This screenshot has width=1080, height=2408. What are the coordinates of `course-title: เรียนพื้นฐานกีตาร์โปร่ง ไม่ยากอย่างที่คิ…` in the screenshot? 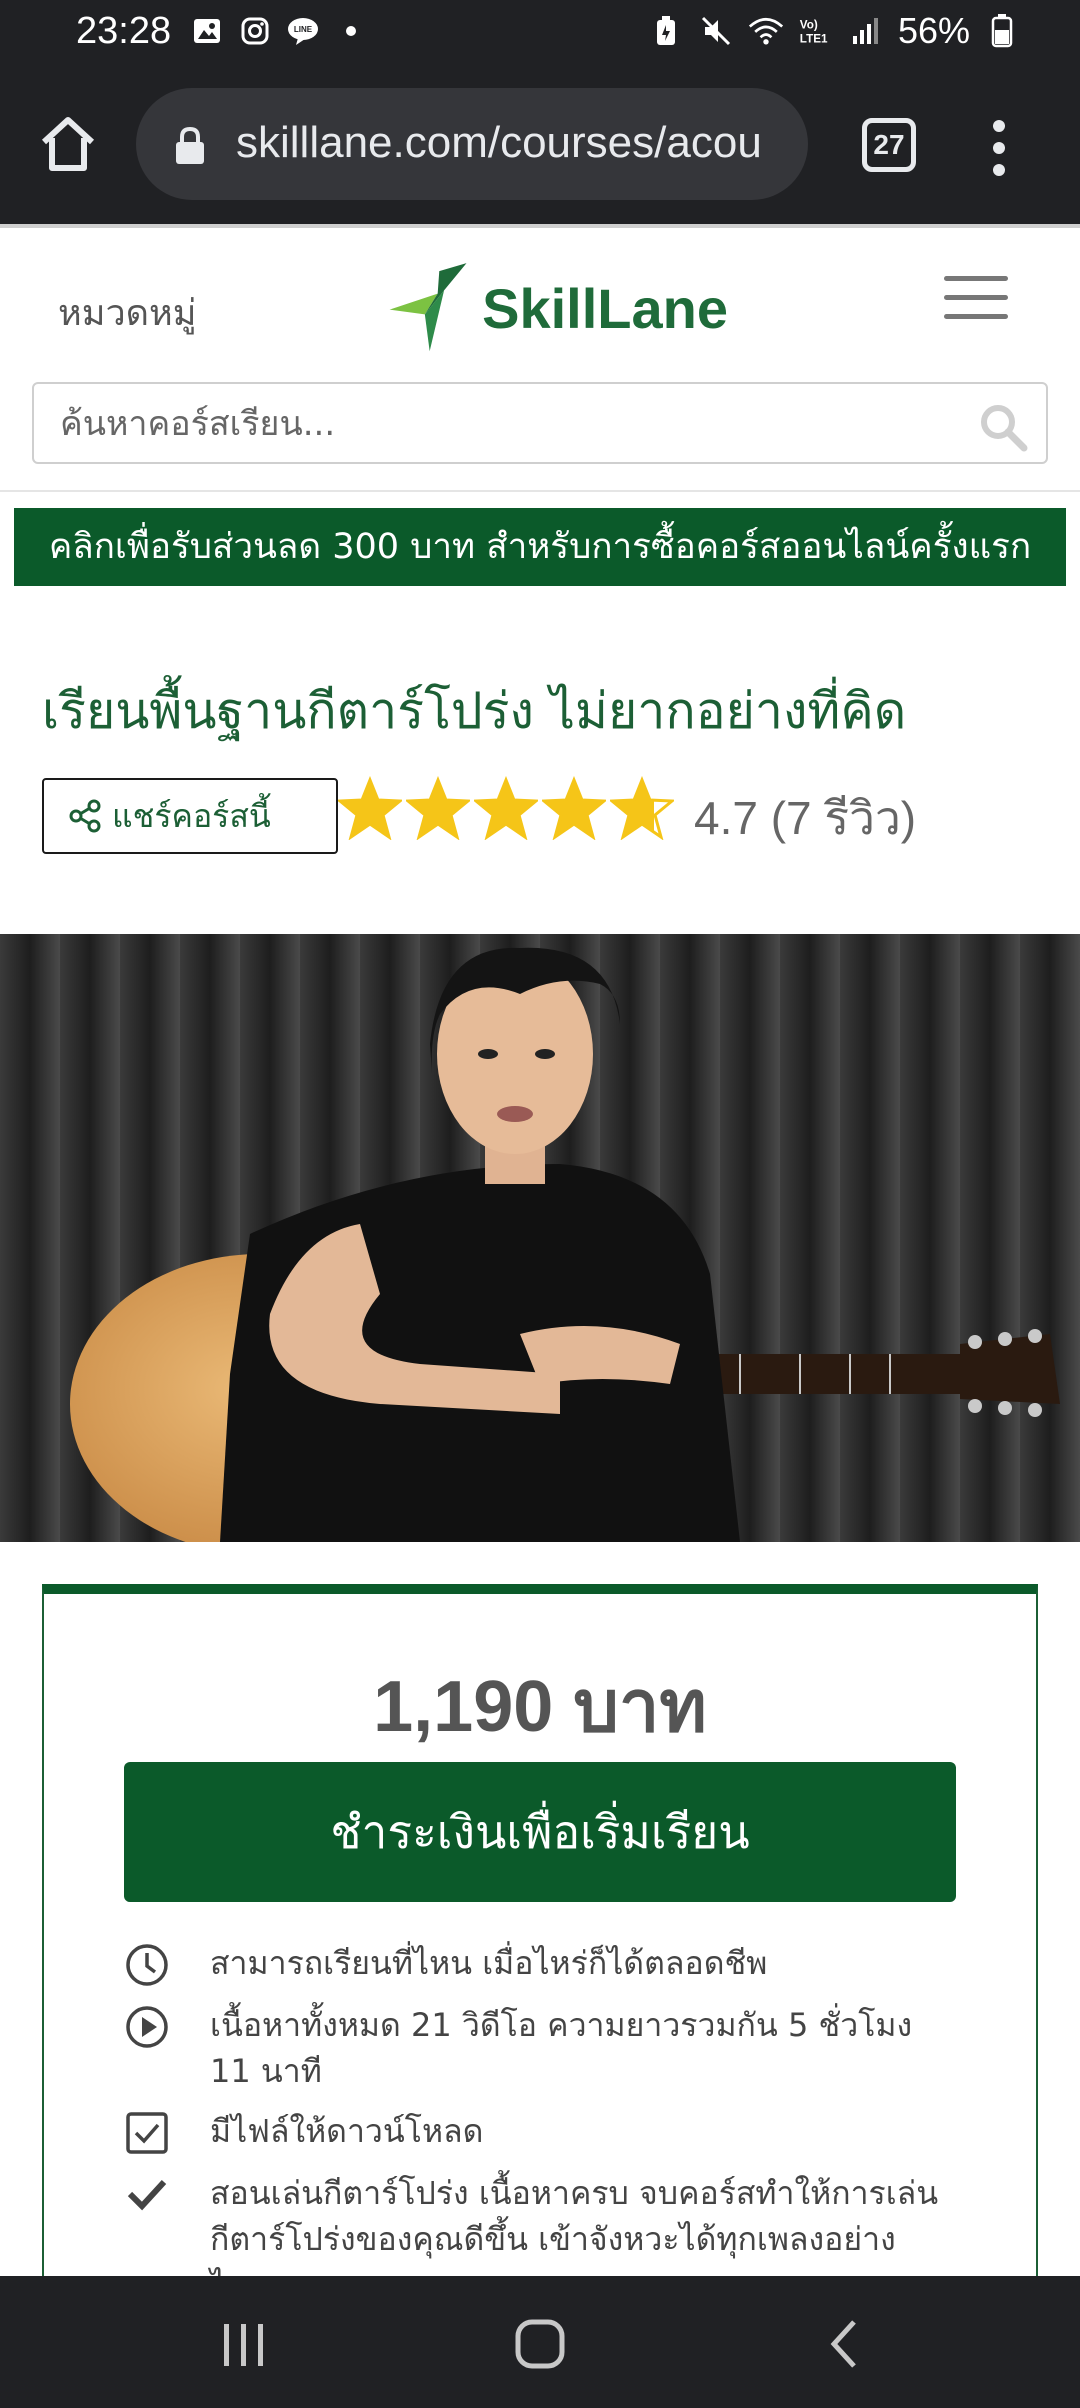 It's located at (474, 711).